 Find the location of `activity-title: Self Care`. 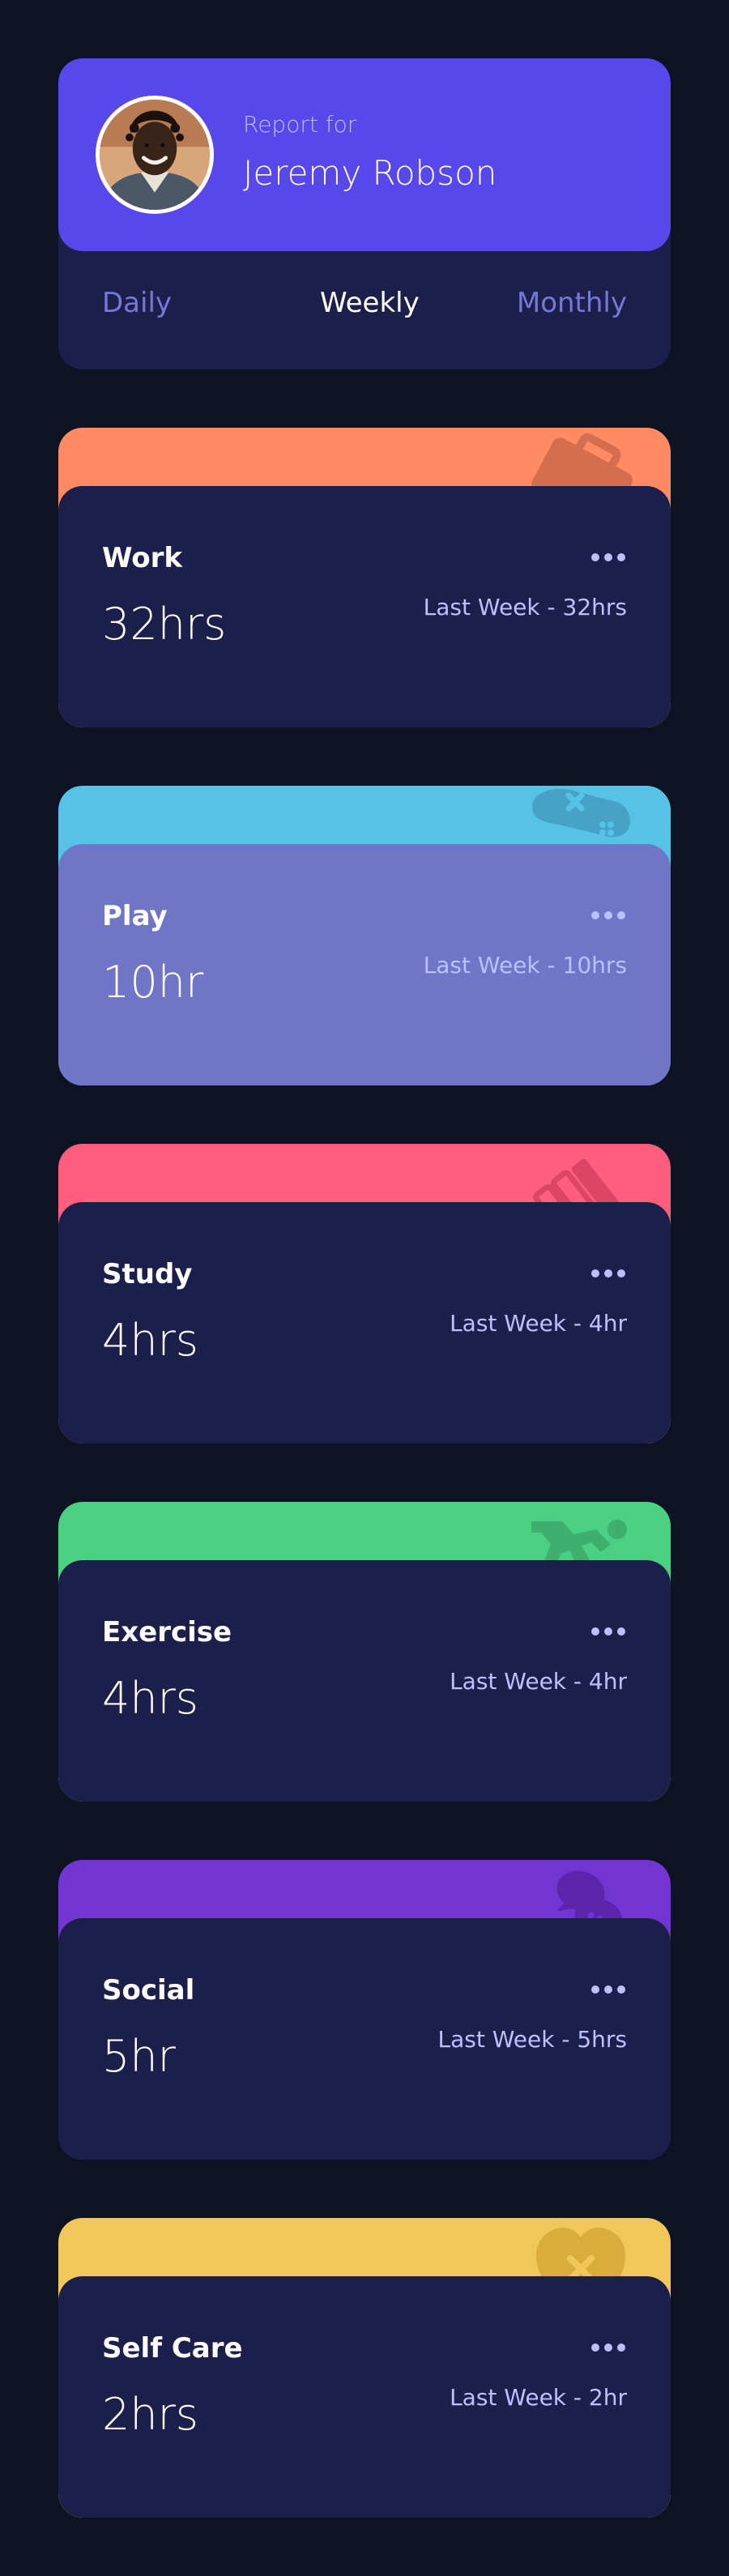

activity-title: Self Care is located at coordinates (172, 2348).